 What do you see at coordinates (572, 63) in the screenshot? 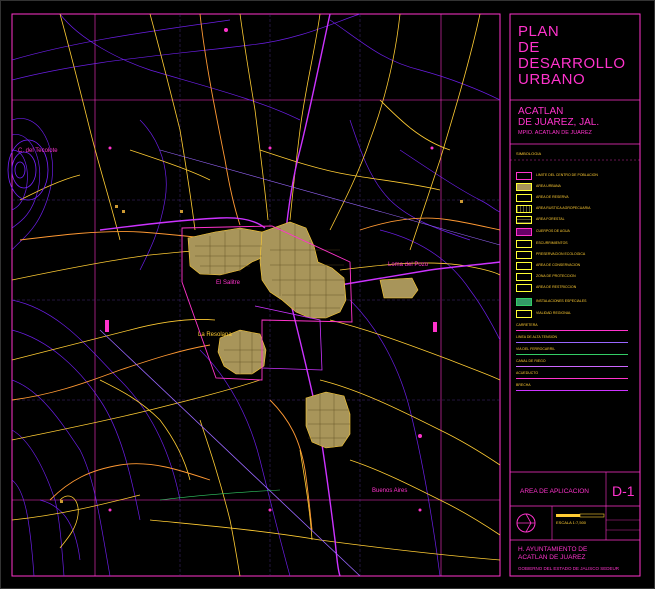
I see `plan-title-line: DESARROLLO` at bounding box center [572, 63].